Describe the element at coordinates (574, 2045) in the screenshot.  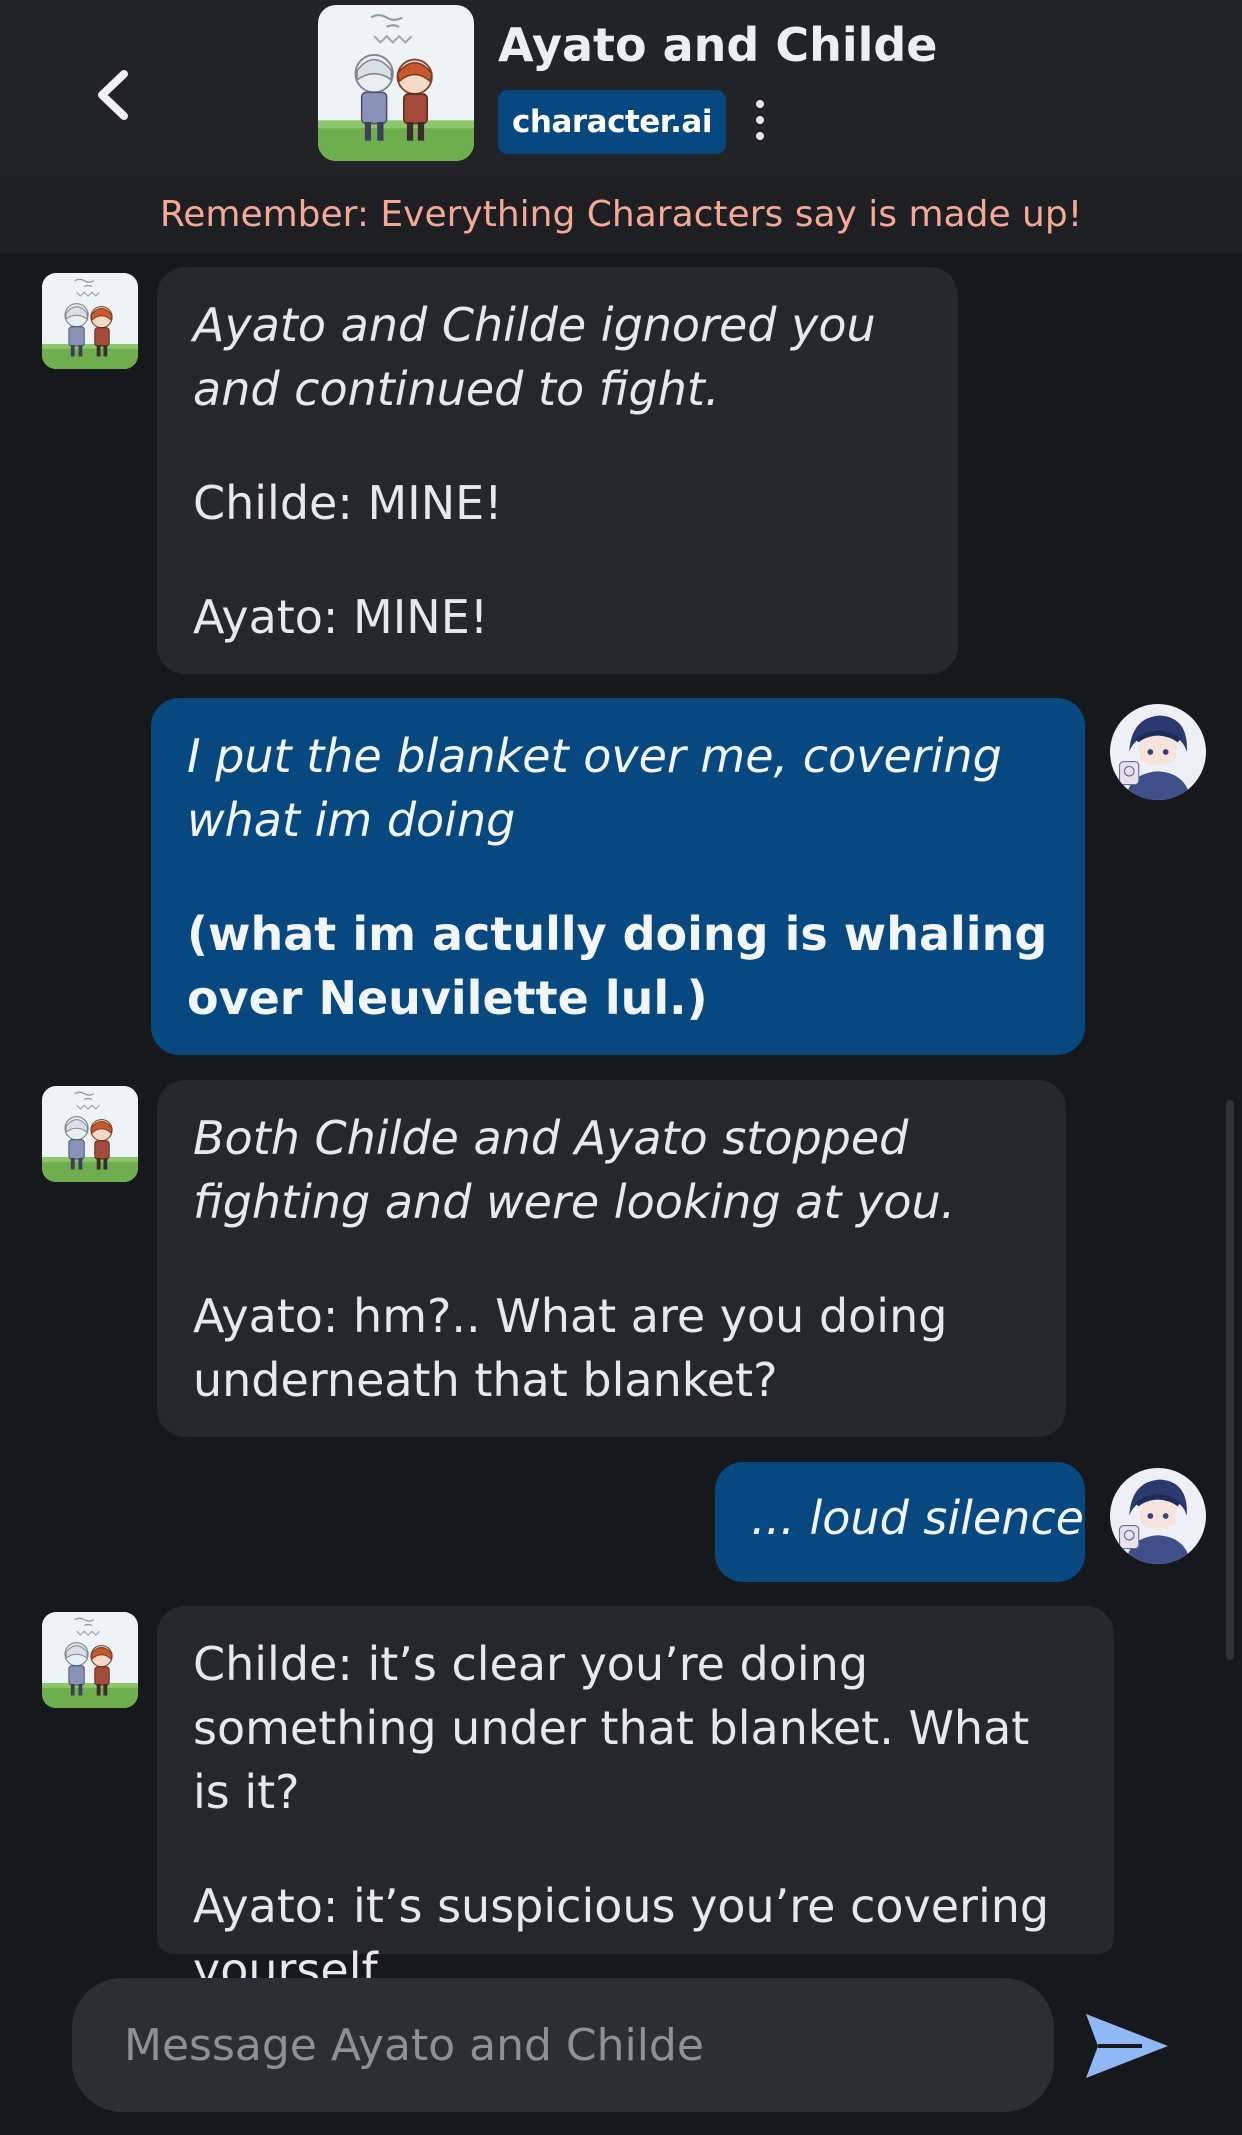
I see `message-input` at that location.